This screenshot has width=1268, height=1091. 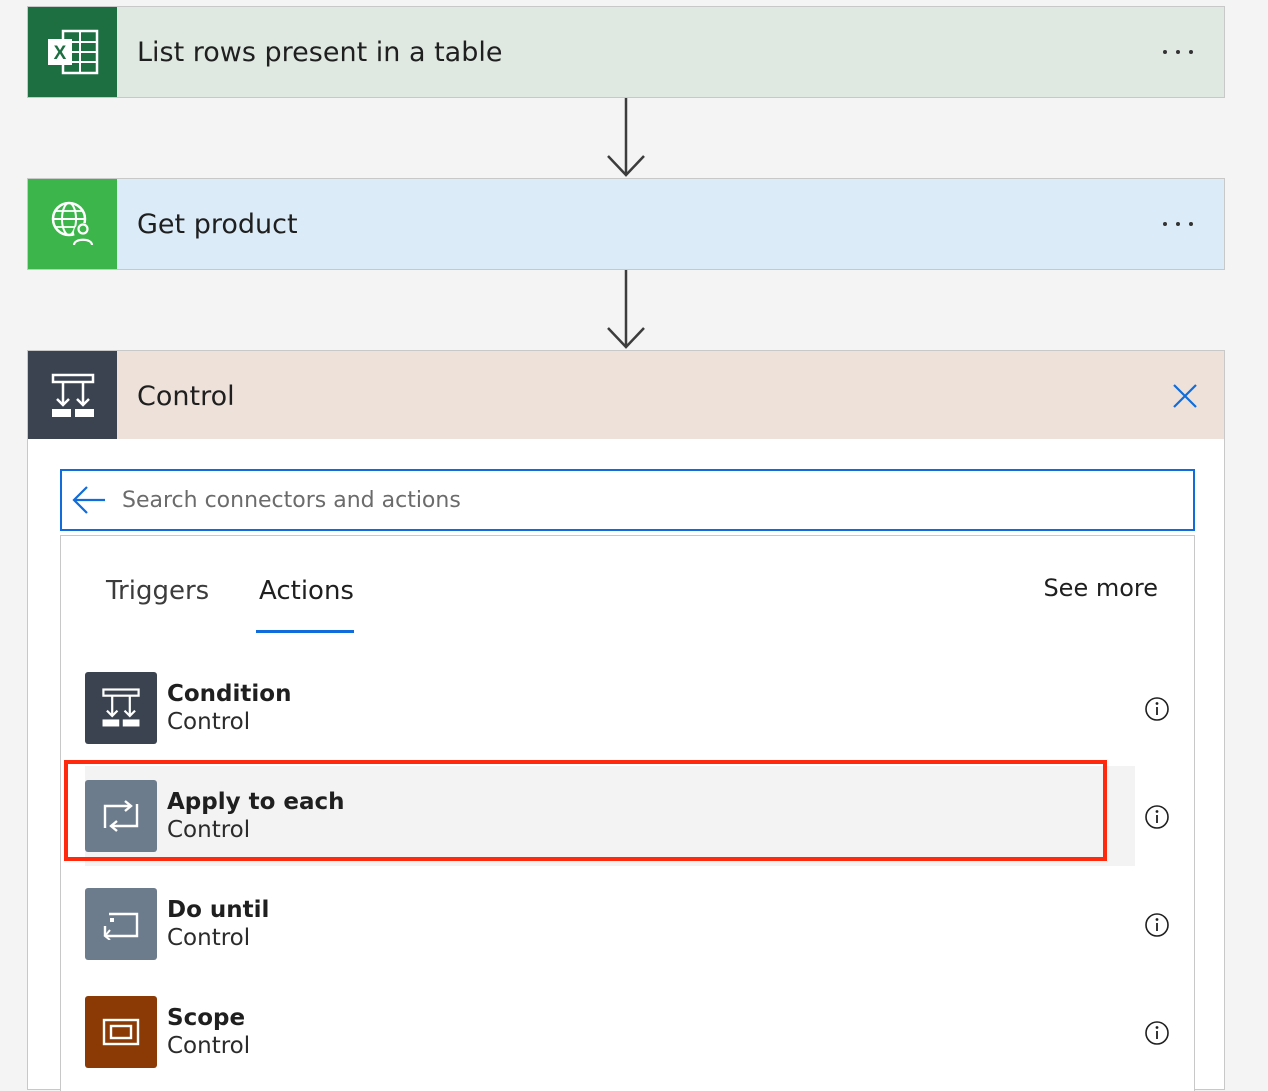 What do you see at coordinates (305, 631) in the screenshot?
I see `active-tab-indicator` at bounding box center [305, 631].